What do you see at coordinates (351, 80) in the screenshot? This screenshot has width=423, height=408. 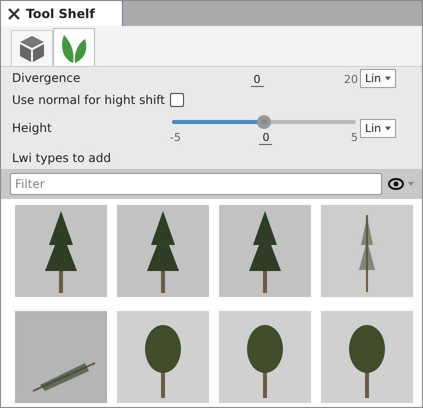 I see `slider-max: 20` at bounding box center [351, 80].